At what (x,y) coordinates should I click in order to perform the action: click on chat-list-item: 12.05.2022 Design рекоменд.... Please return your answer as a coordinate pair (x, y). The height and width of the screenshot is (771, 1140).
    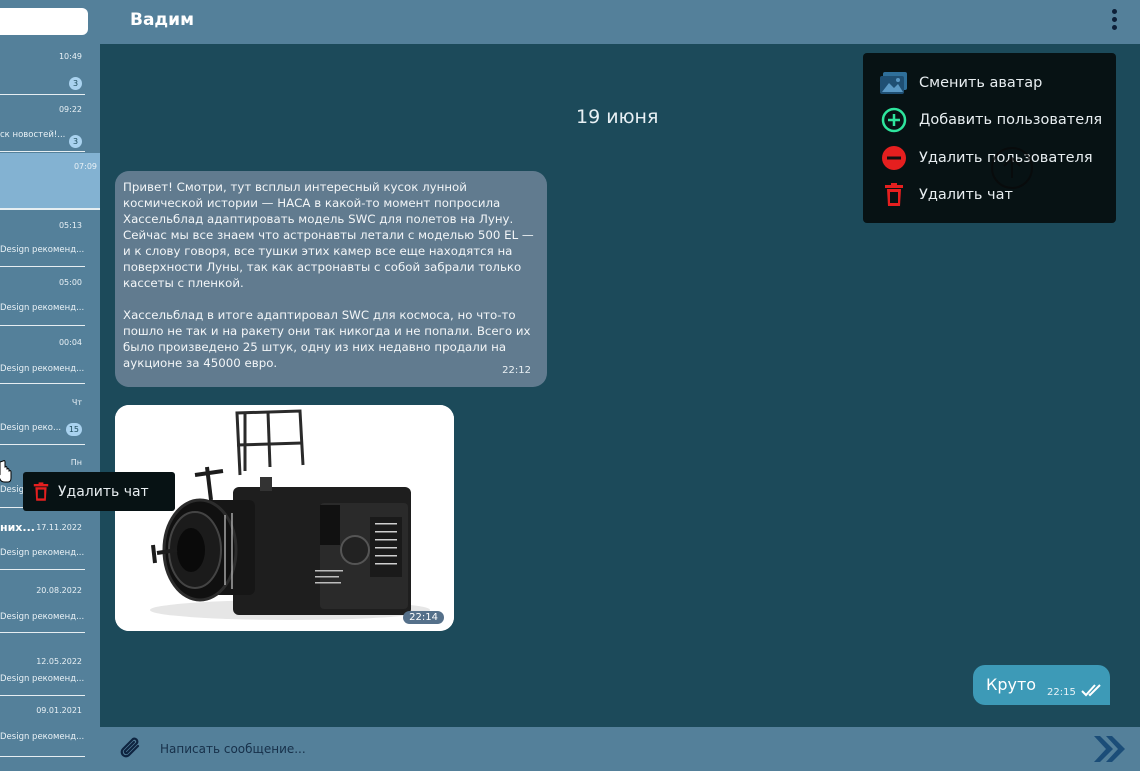
    Looking at the image, I should click on (42, 665).